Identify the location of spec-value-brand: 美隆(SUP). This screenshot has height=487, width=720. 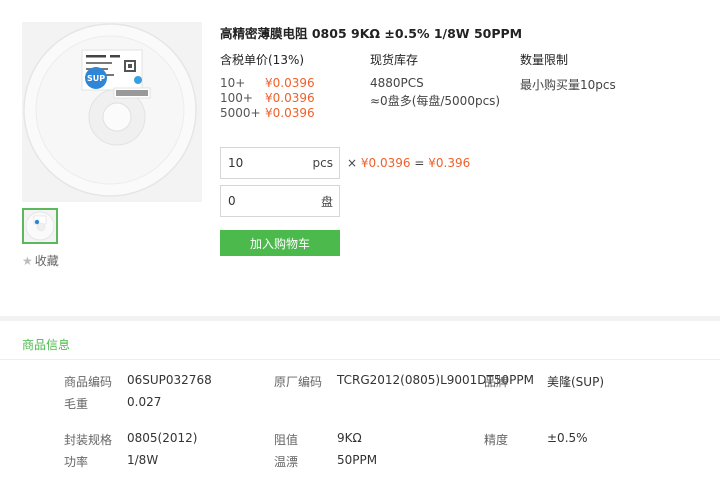
(576, 382).